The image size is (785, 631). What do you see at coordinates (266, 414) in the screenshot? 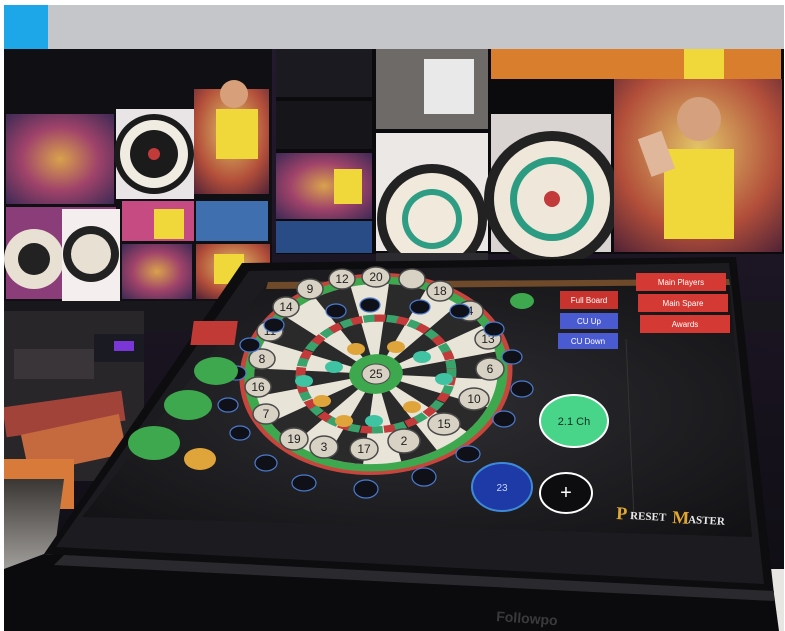
I see `svg-text: 7` at bounding box center [266, 414].